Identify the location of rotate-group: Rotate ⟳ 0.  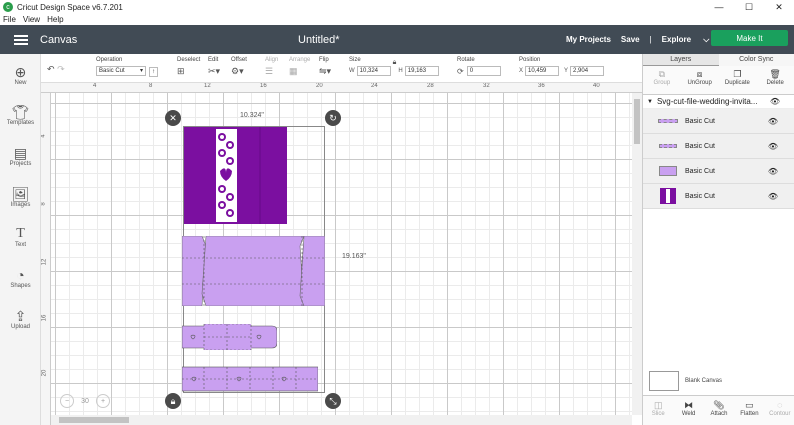
(479, 66).